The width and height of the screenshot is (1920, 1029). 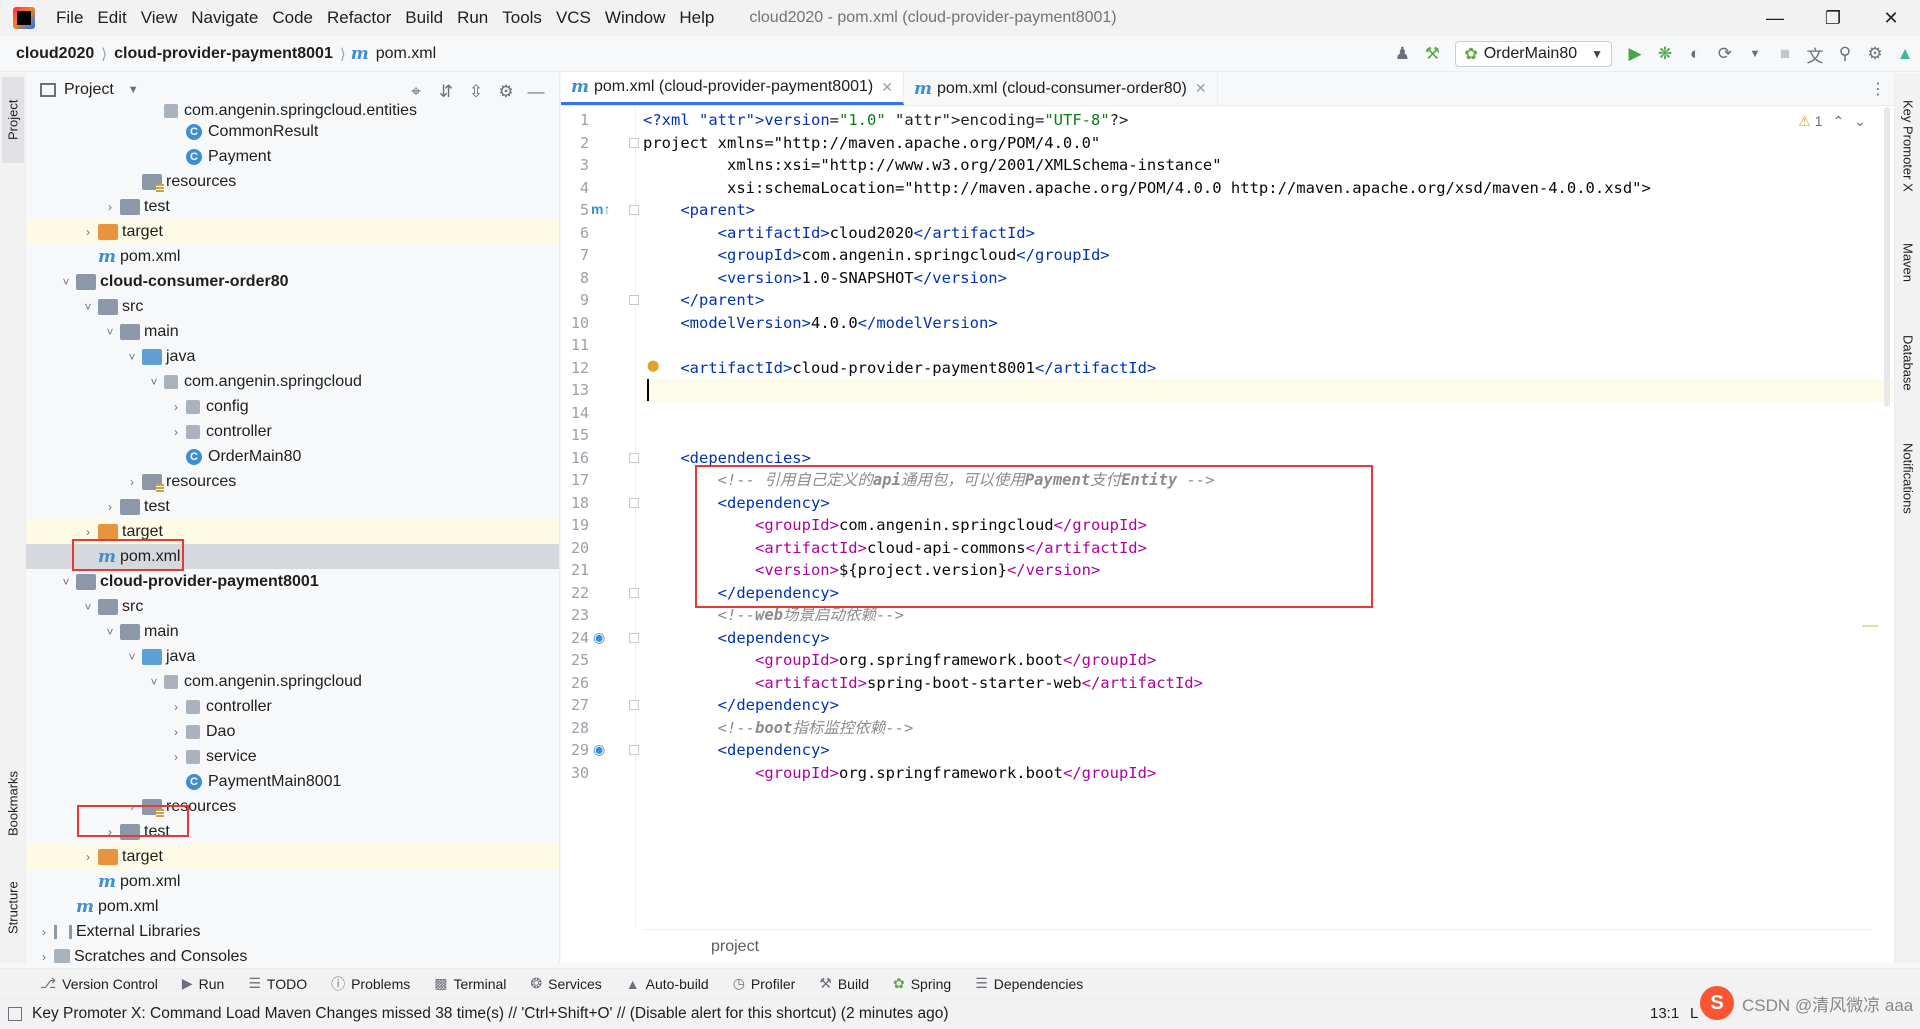 What do you see at coordinates (406, 54) in the screenshot?
I see `breadcrumb-file: pom.xml` at bounding box center [406, 54].